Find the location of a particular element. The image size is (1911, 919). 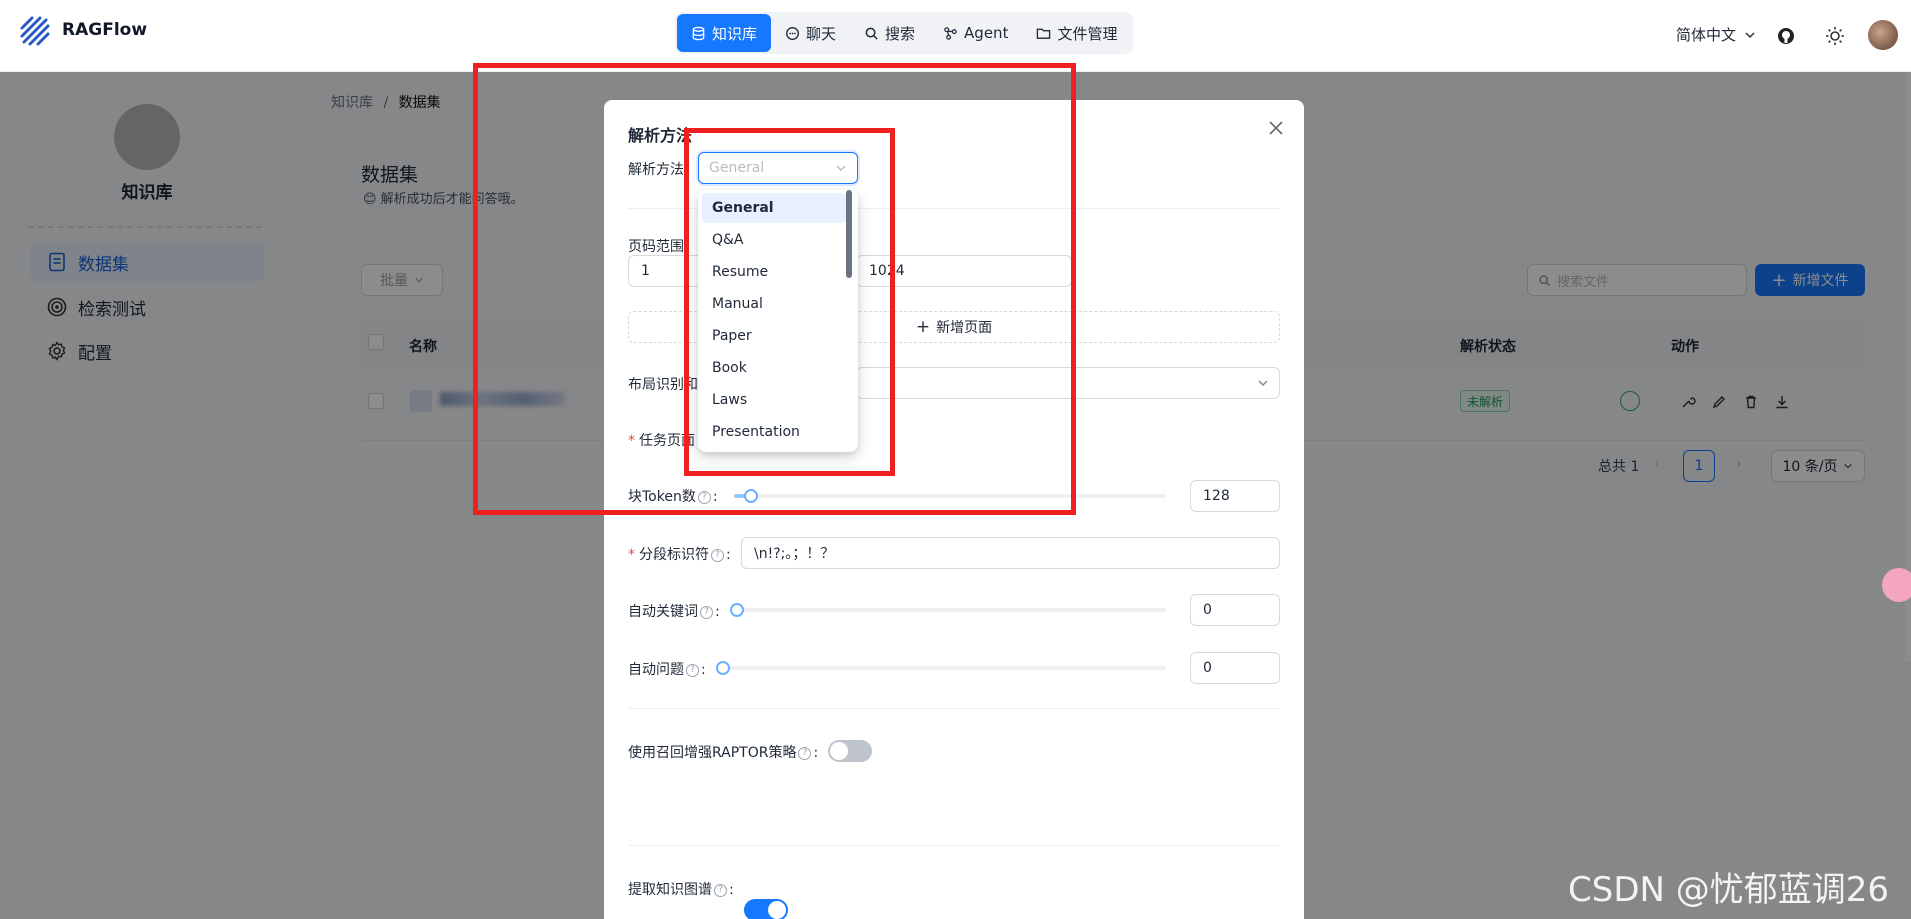

auto-question-text: 自动问题 is located at coordinates (656, 670).